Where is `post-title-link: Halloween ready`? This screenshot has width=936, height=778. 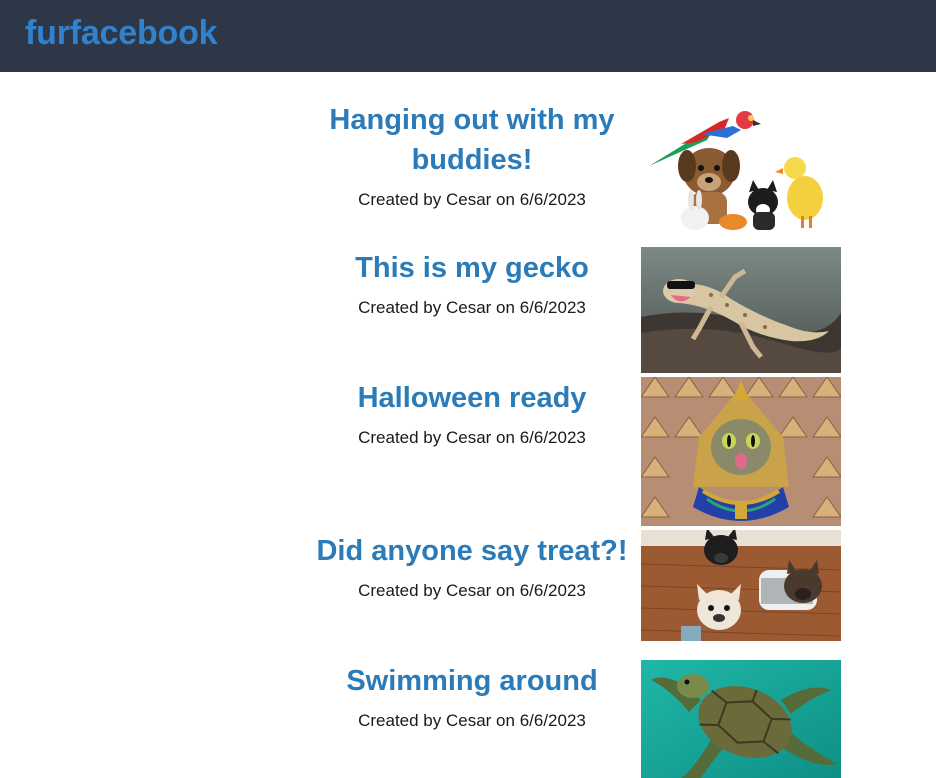
post-title-link: Halloween ready is located at coordinates (472, 398).